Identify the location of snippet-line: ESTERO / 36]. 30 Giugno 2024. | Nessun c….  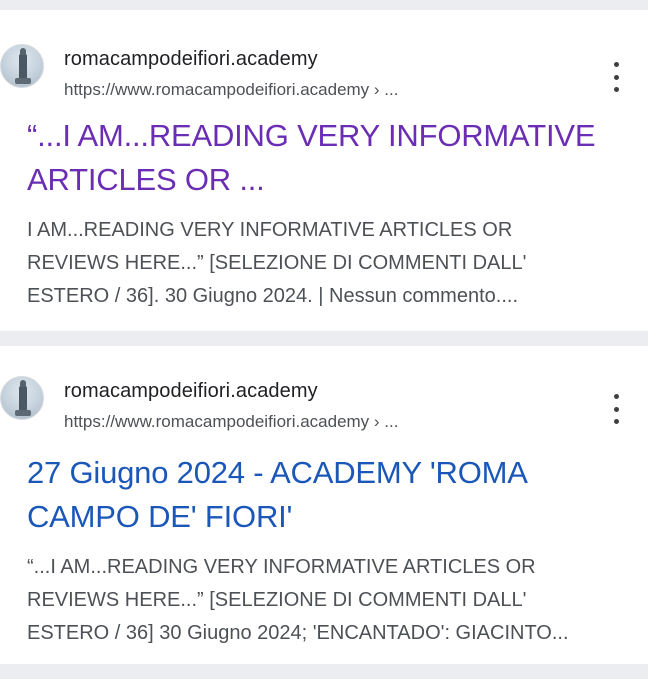
(272, 296).